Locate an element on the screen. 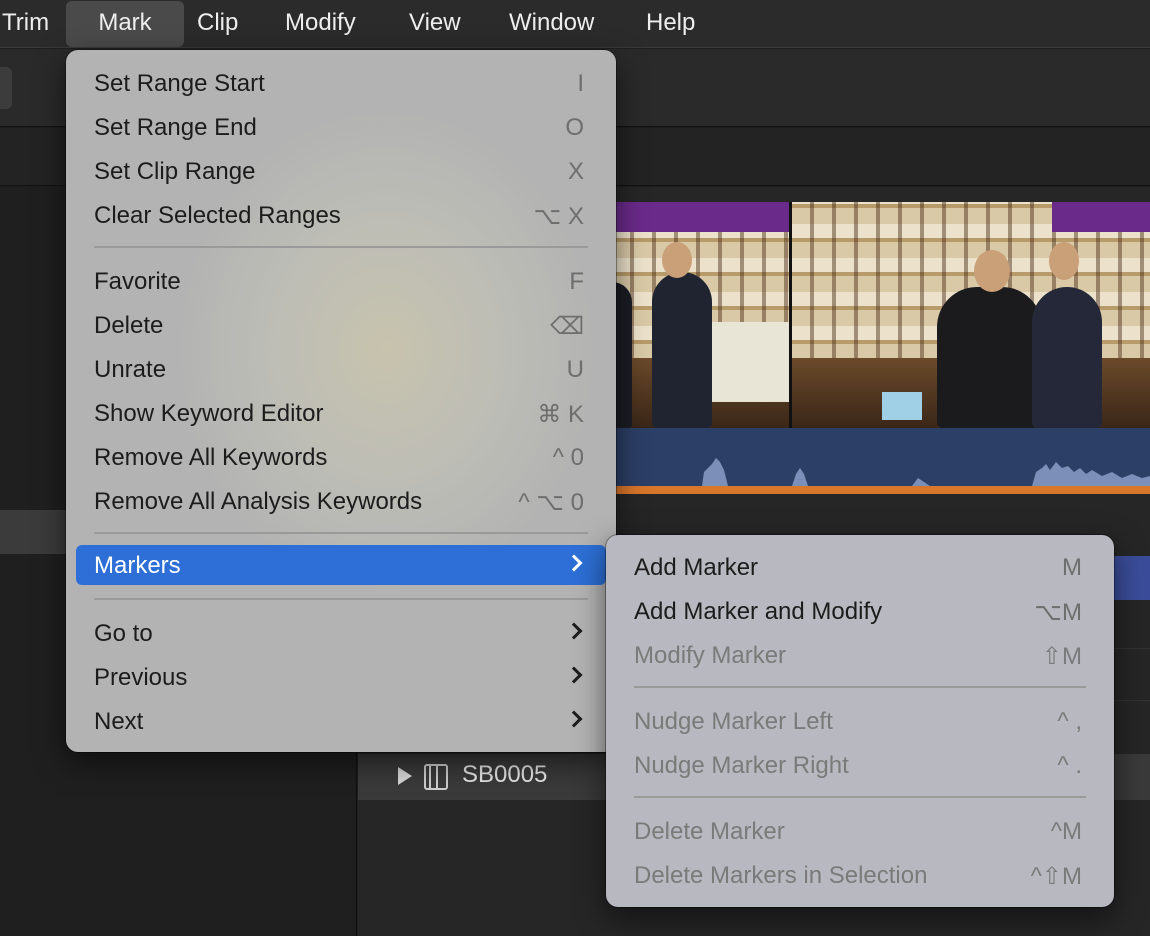  film-clip-icon is located at coordinates (436, 777).